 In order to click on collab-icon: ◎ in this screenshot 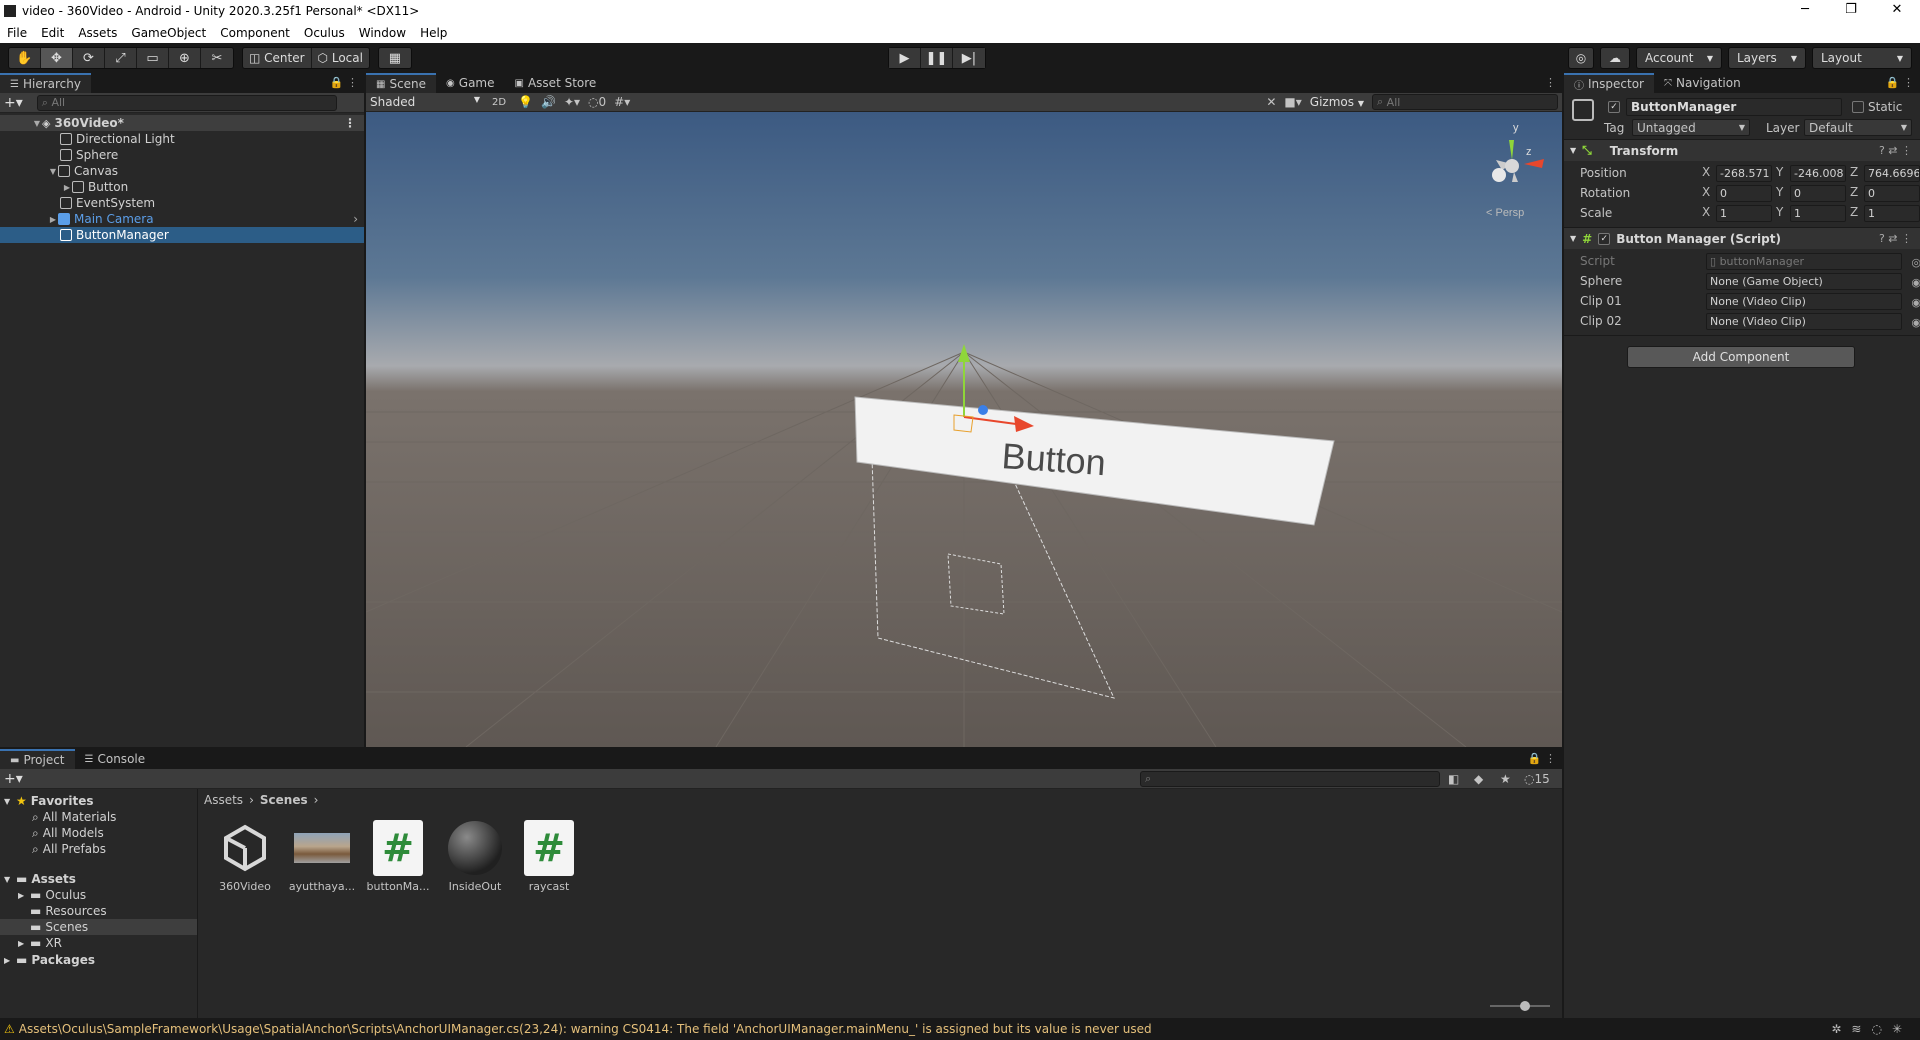, I will do `click(1581, 58)`.